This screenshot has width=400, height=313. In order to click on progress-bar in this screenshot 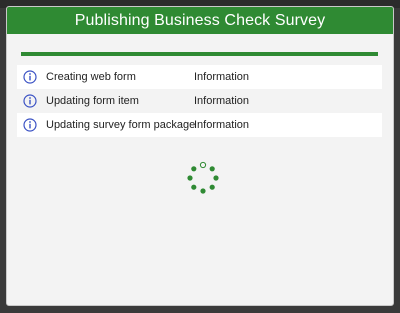, I will do `click(199, 54)`.